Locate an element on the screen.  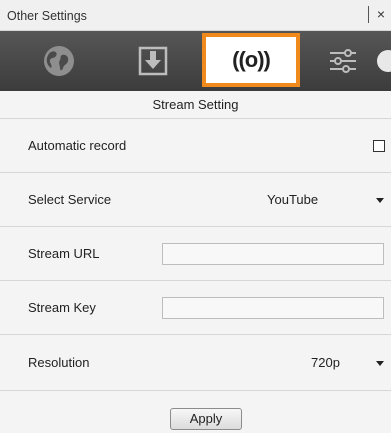
title-bar: Other Settings × is located at coordinates (195, 15).